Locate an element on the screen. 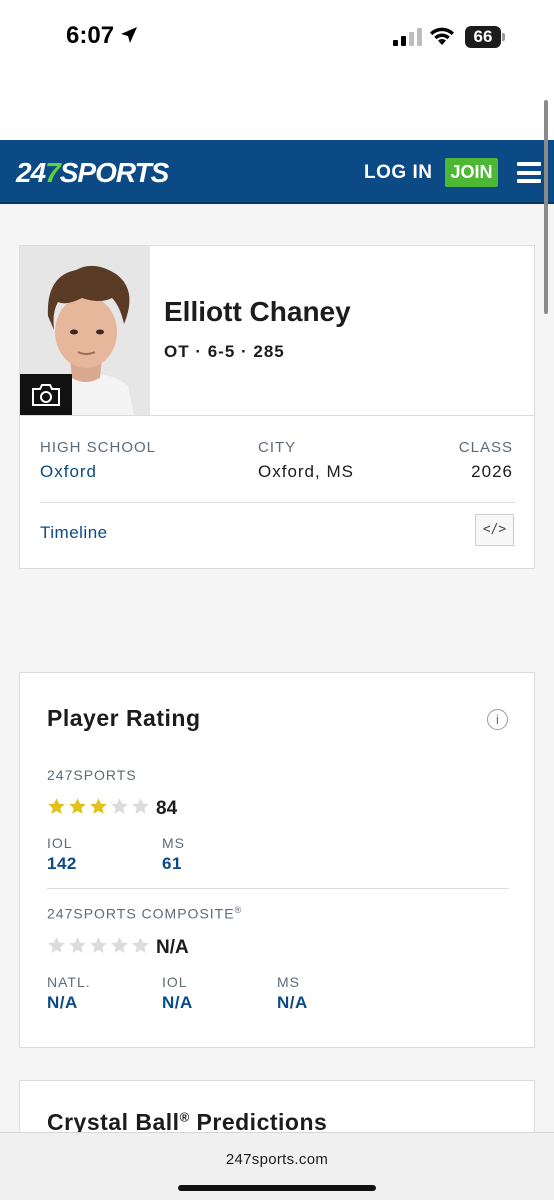  embed-code-button: </> is located at coordinates (494, 530).